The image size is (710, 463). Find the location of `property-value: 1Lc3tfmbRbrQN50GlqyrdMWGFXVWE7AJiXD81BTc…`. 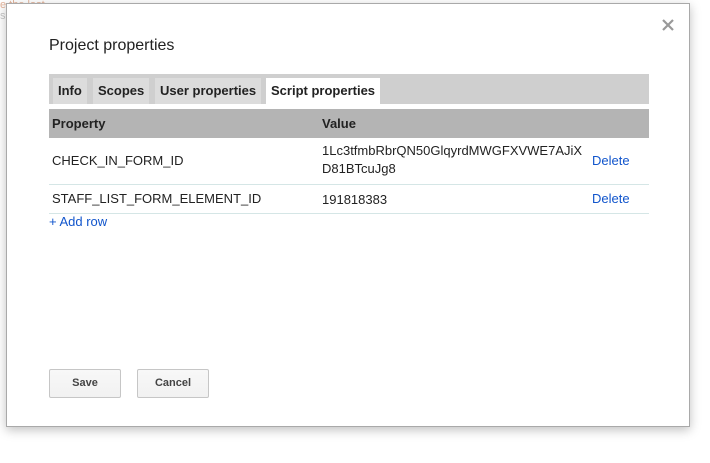

property-value: 1Lc3tfmbRbrQN50GlqyrdMWGFXVWE7AJiXD81BTc… is located at coordinates (456, 160).